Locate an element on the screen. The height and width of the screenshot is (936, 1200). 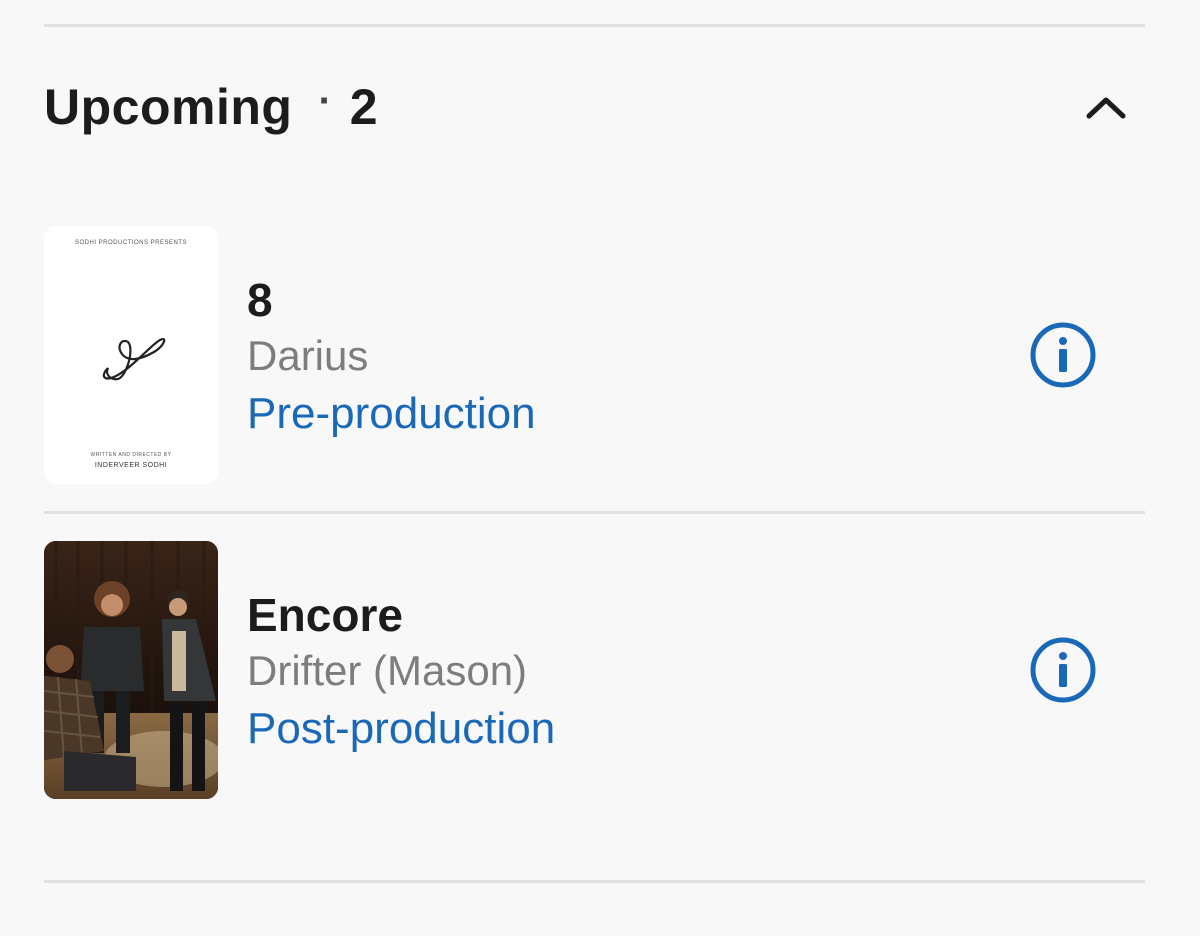
collapse-section-button is located at coordinates (1106, 107).